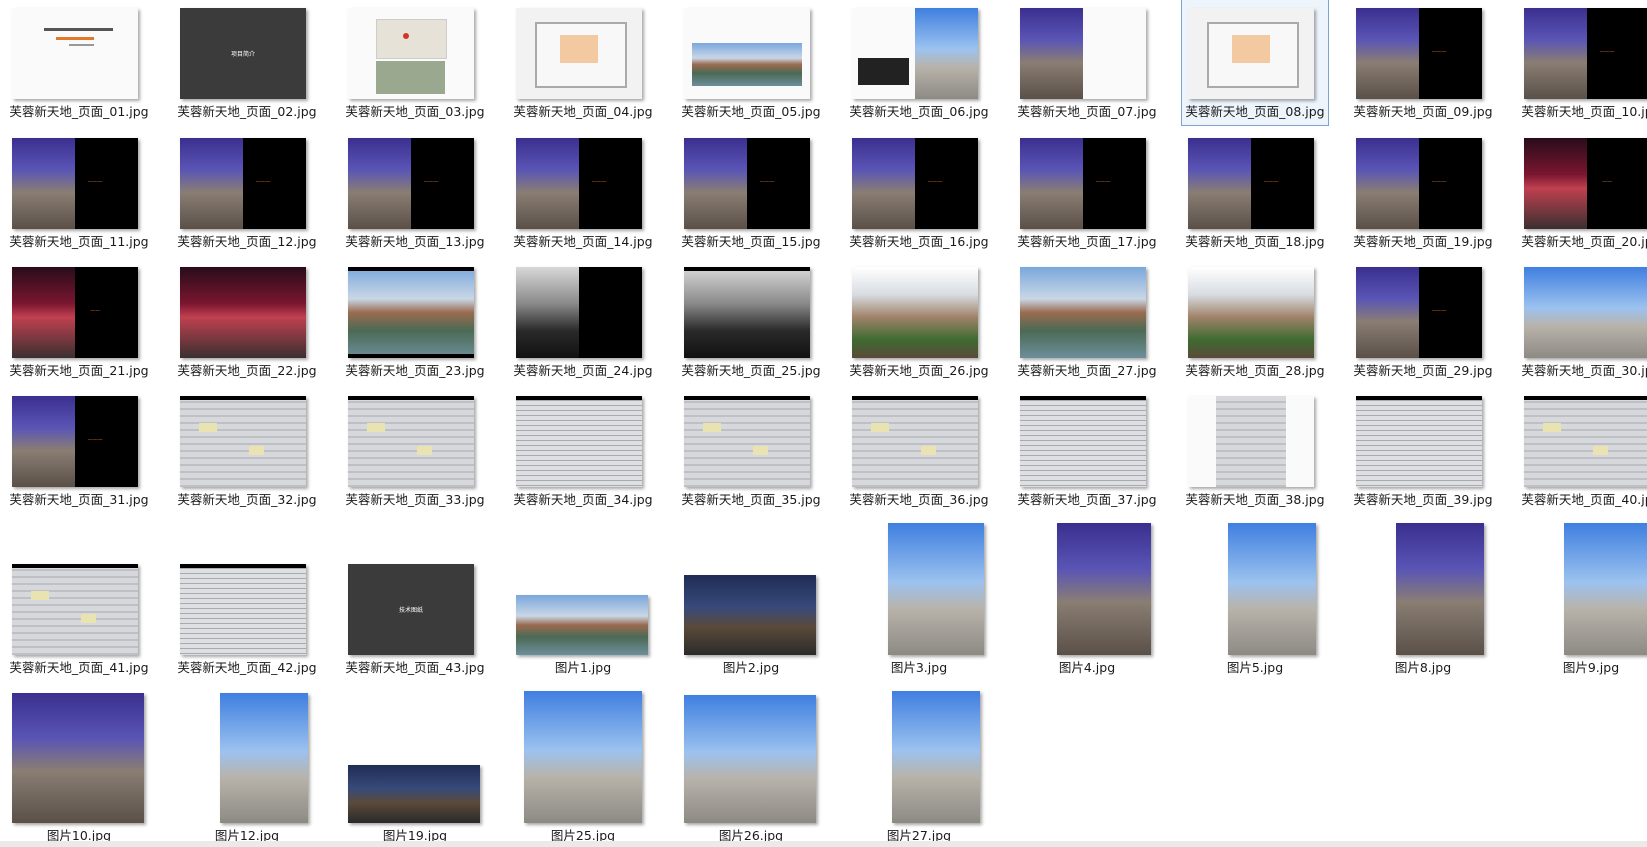  Describe the element at coordinates (1582, 668) in the screenshot. I see `file-name: 图片9.jpg` at that location.